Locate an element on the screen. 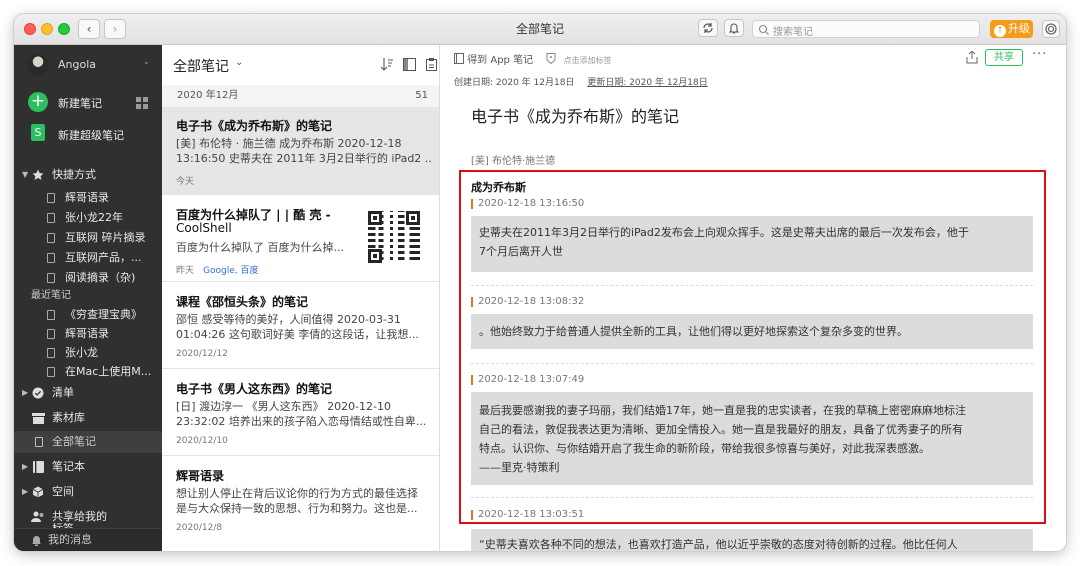 The height and width of the screenshot is (566, 1080). bell-icon is located at coordinates (36, 541).